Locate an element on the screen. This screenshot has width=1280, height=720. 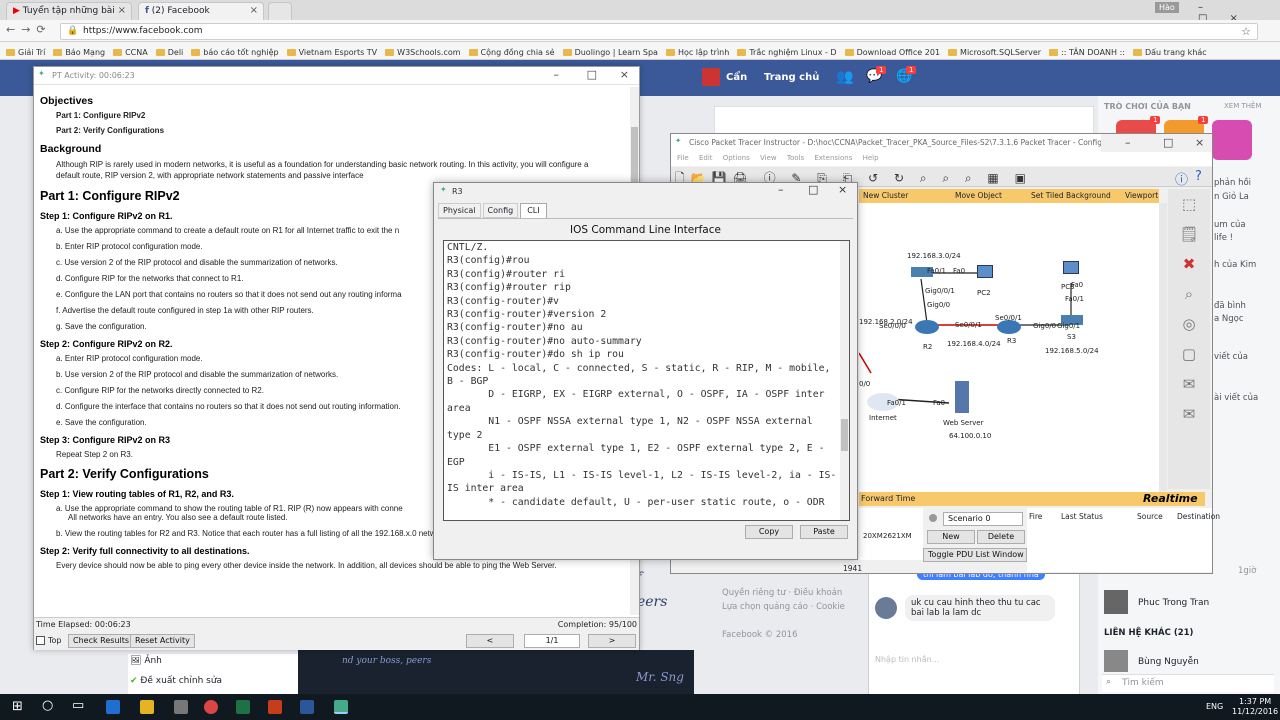
right-tool-palette: ⬚ 🗒 ✖ ⌕ ◎ ▢ ✉ ✉ is located at coordinates (1189, 339).